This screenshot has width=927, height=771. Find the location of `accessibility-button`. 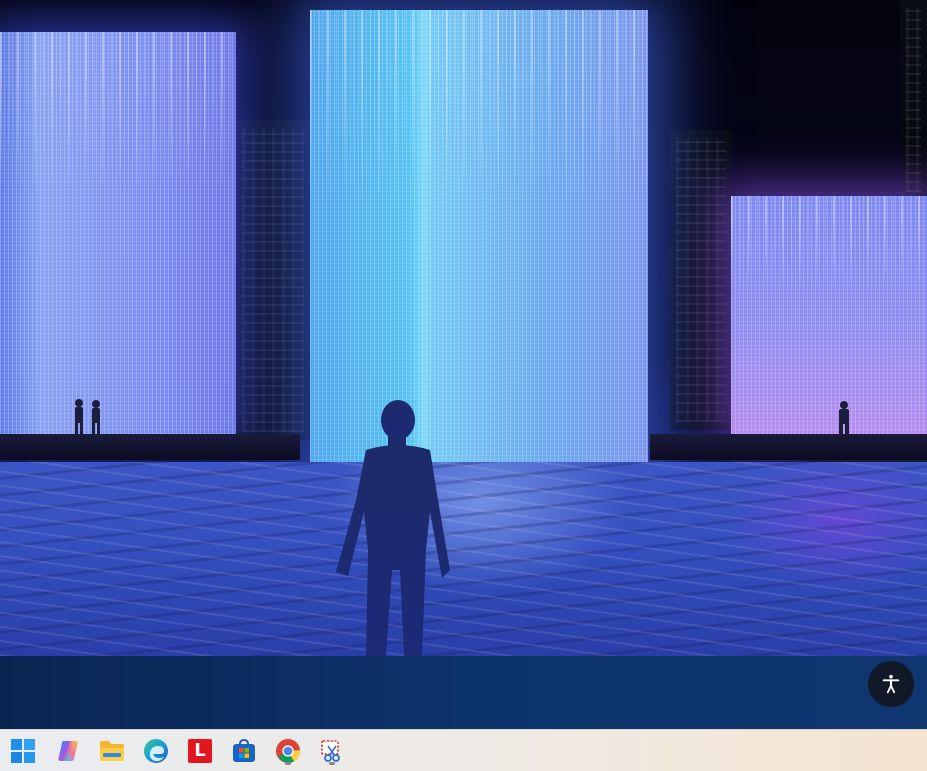

accessibility-button is located at coordinates (891, 684).